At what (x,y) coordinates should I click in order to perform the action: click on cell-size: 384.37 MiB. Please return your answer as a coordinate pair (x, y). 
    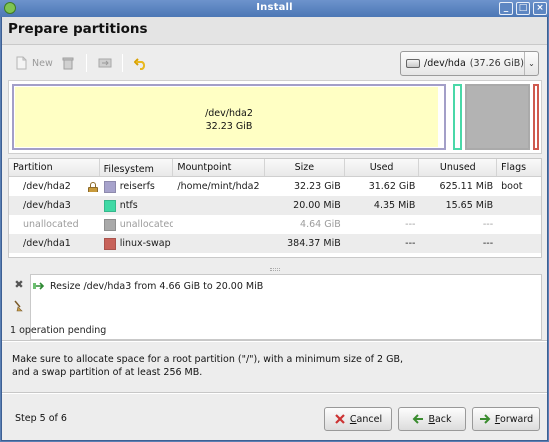
    Looking at the image, I should click on (314, 243).